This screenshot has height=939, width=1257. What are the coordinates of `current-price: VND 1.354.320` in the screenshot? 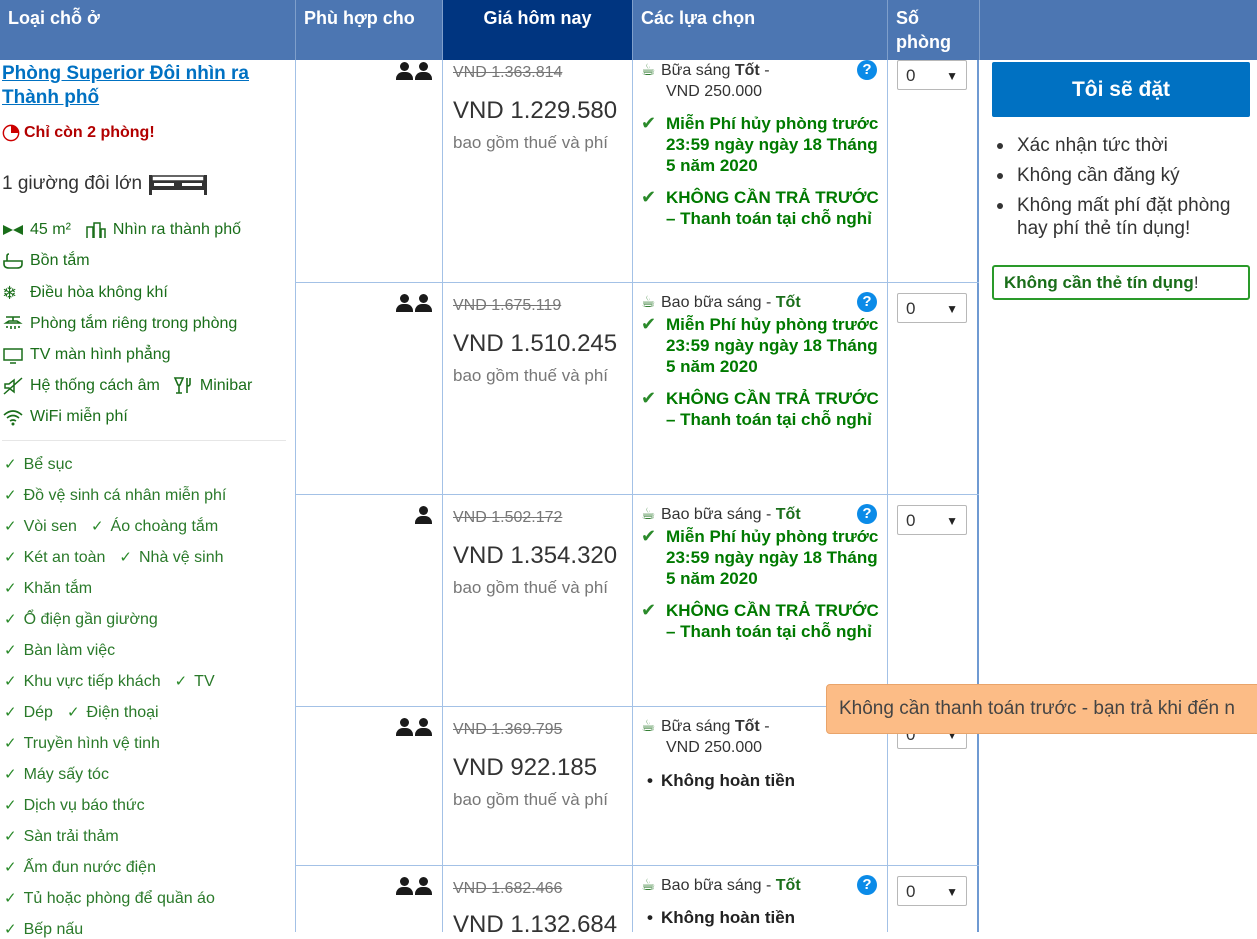 It's located at (535, 555).